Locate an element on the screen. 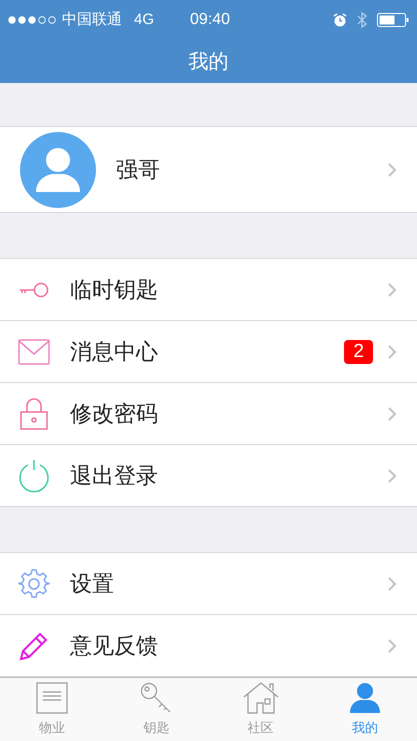 The image size is (417, 741). alarm-icon is located at coordinates (340, 20).